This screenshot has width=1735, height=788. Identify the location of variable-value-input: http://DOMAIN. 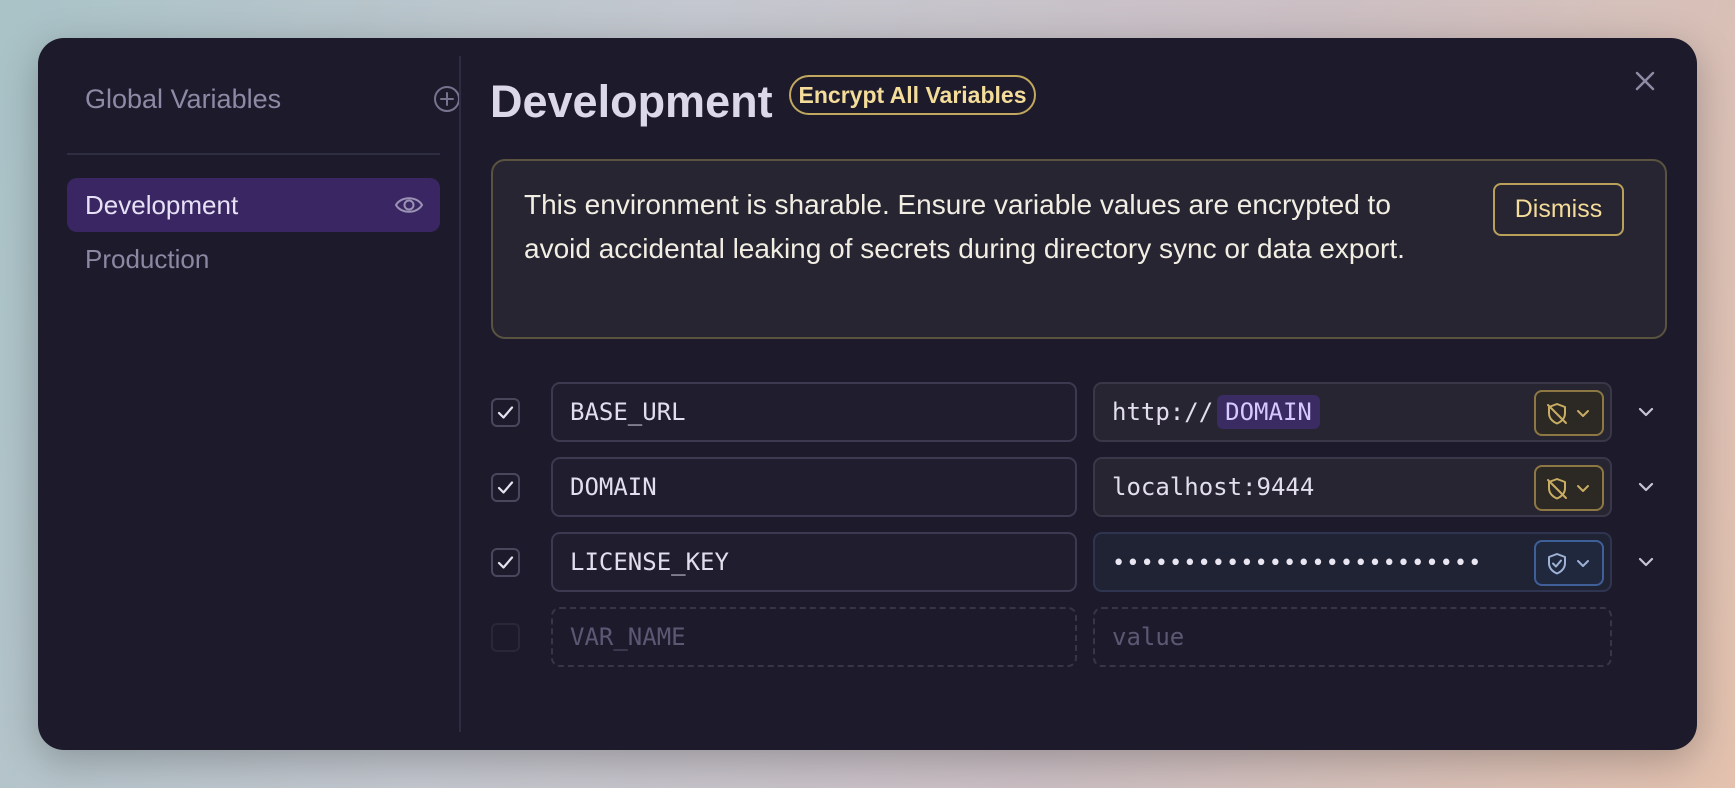
(1352, 412).